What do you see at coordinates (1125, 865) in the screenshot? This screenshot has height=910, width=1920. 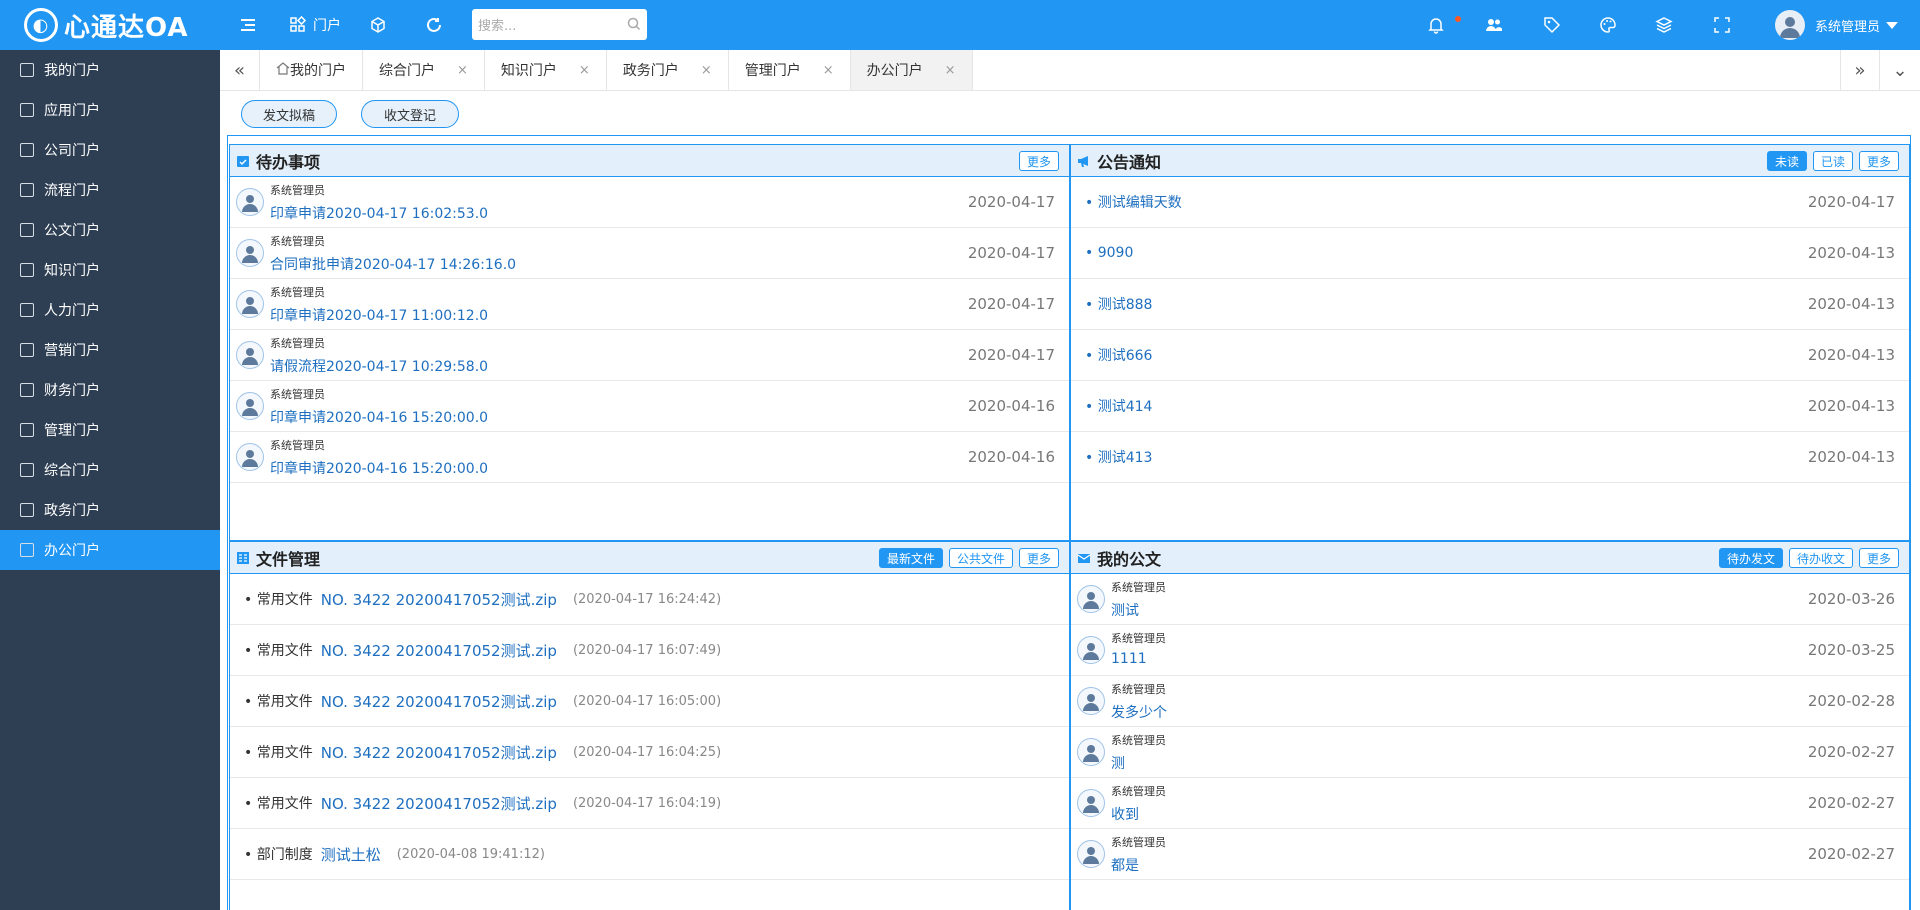 I see `mydoc-link: 都是` at bounding box center [1125, 865].